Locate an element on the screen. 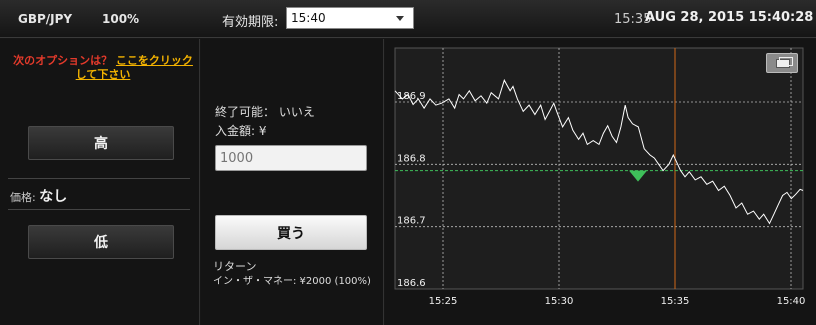  price-value: なし is located at coordinates (53, 197).